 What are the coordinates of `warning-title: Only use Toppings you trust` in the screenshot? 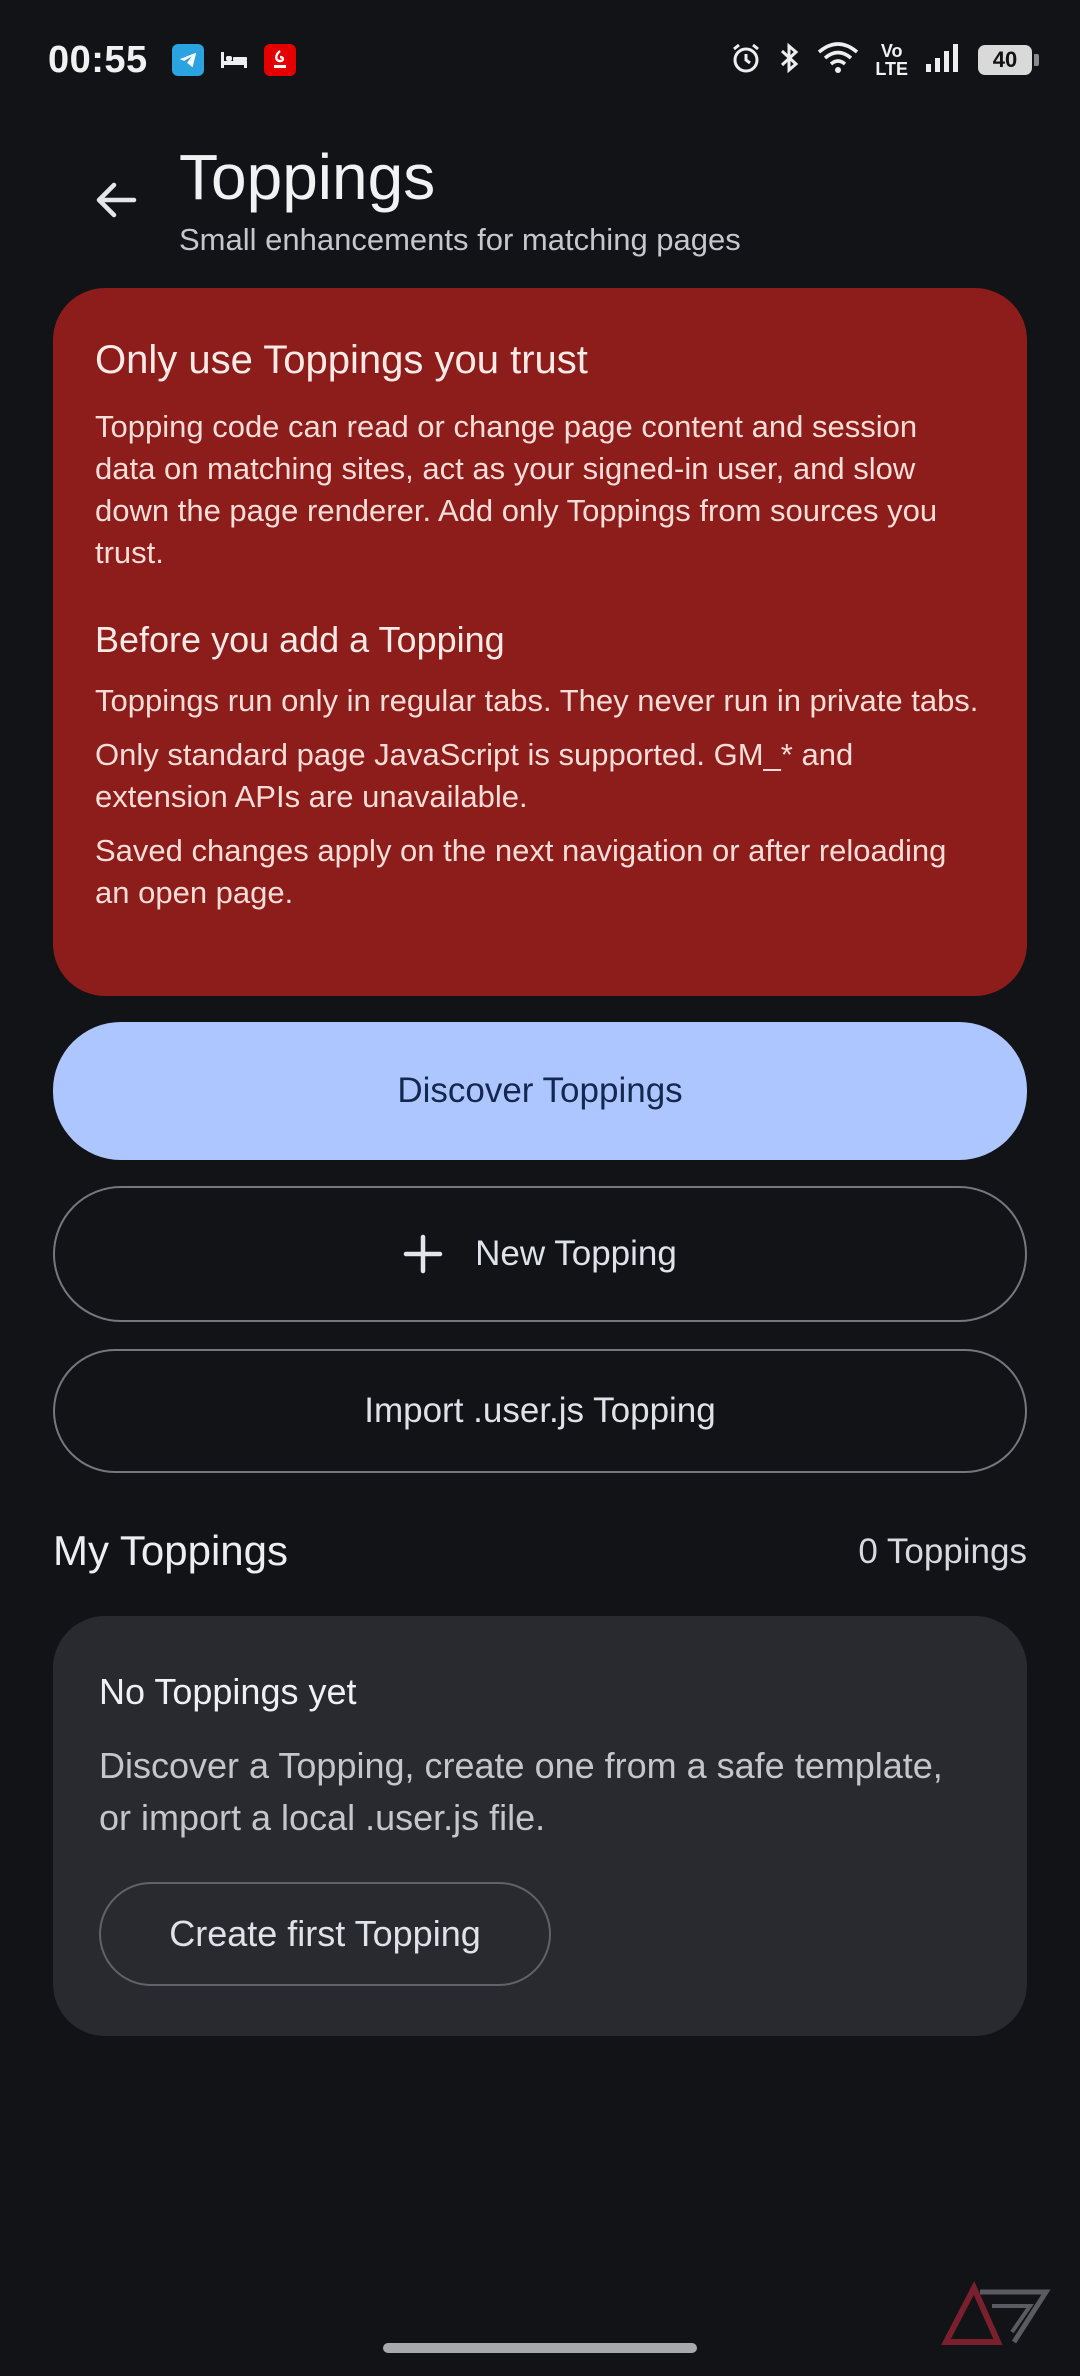 It's located at (341, 360).